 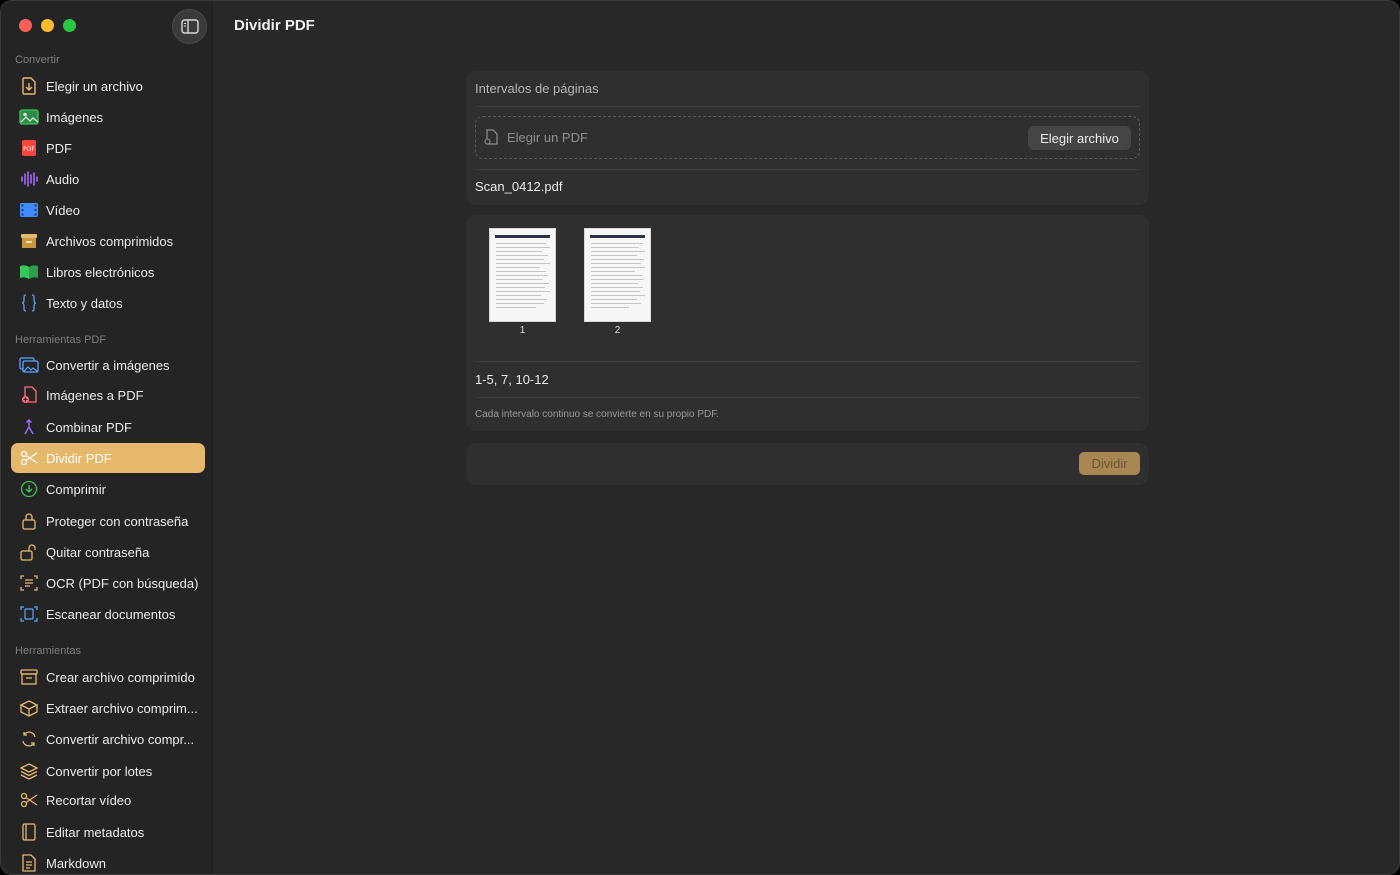 I want to click on zoom-window-button, so click(x=69, y=25).